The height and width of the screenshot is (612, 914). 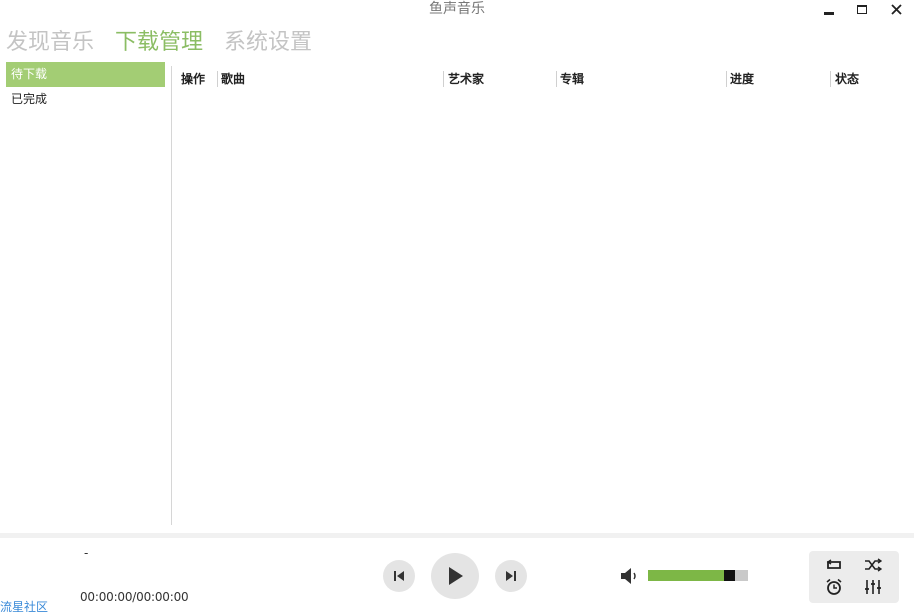 I want to click on tab-system-settings: 系统设置, so click(x=268, y=43).